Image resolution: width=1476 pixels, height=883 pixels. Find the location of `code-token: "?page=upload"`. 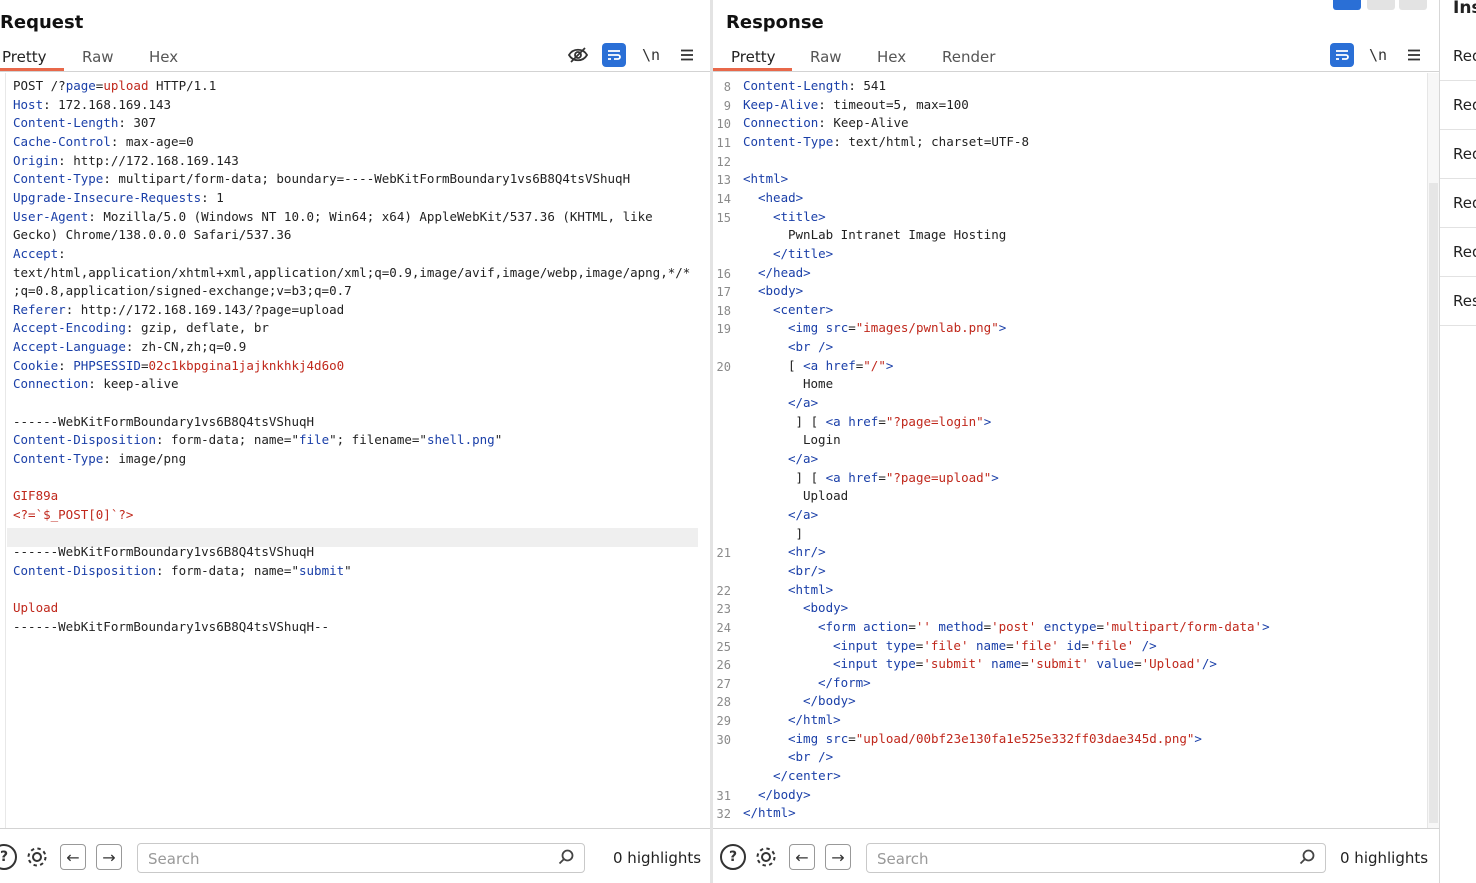

code-token: "?page=upload" is located at coordinates (938, 477).